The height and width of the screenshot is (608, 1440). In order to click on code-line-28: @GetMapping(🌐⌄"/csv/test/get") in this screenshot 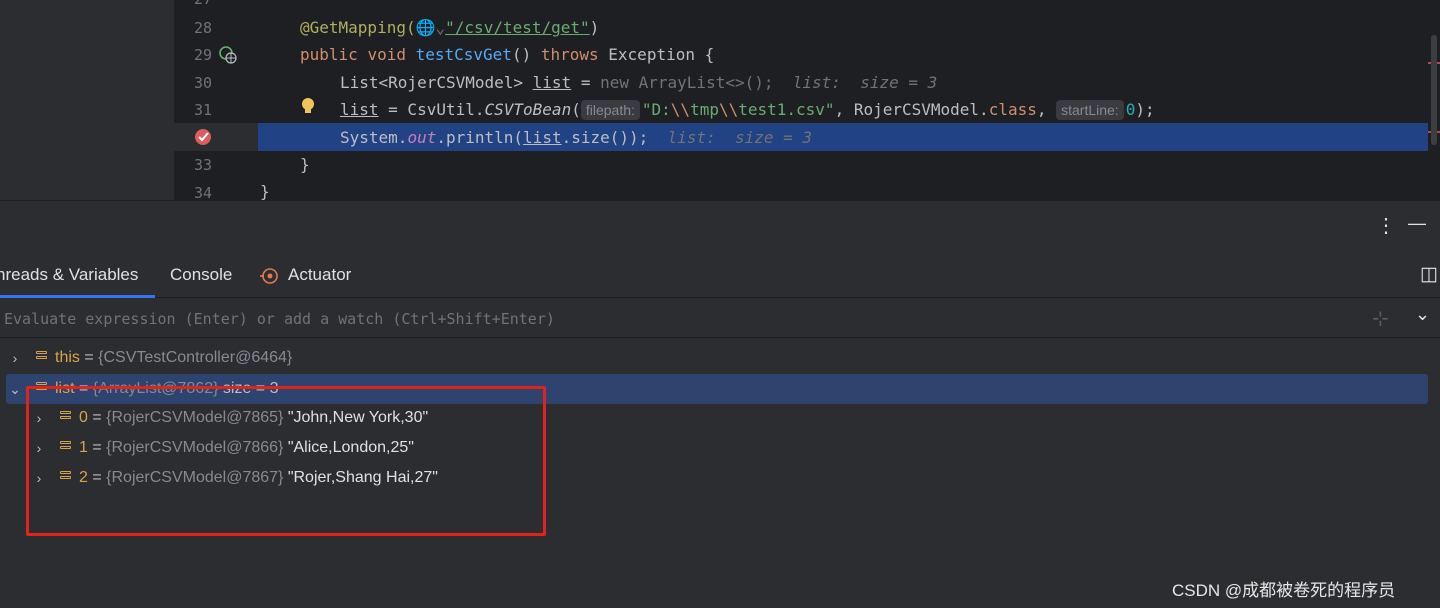, I will do `click(450, 27)`.